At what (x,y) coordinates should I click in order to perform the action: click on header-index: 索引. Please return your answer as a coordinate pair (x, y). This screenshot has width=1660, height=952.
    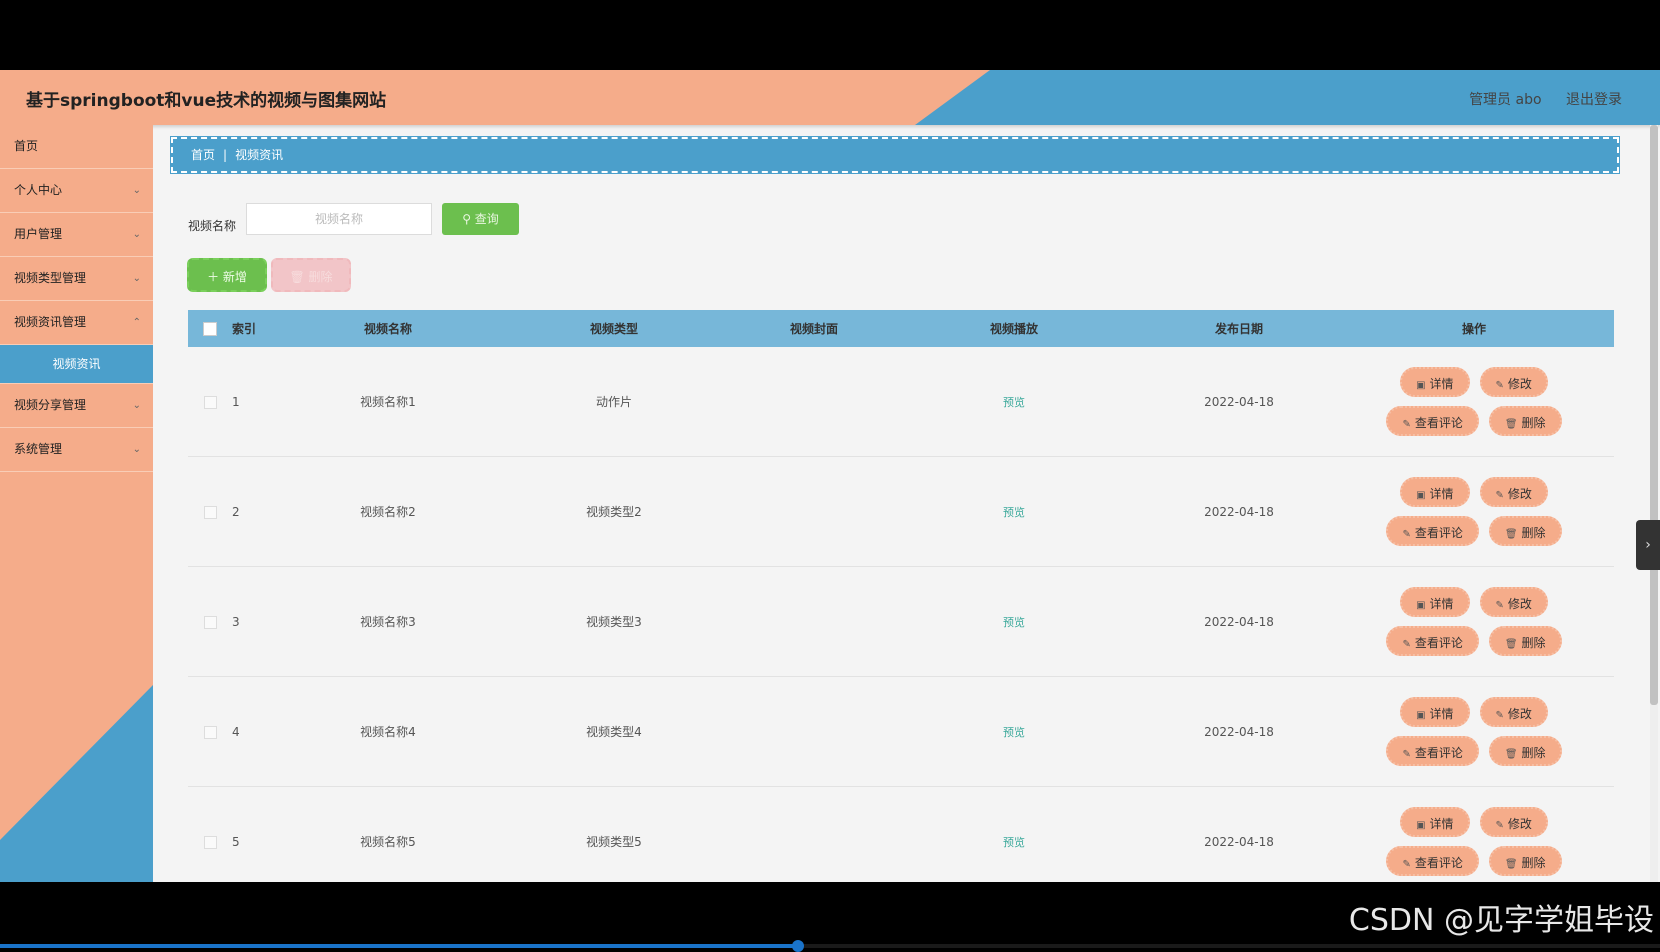
    Looking at the image, I should click on (244, 329).